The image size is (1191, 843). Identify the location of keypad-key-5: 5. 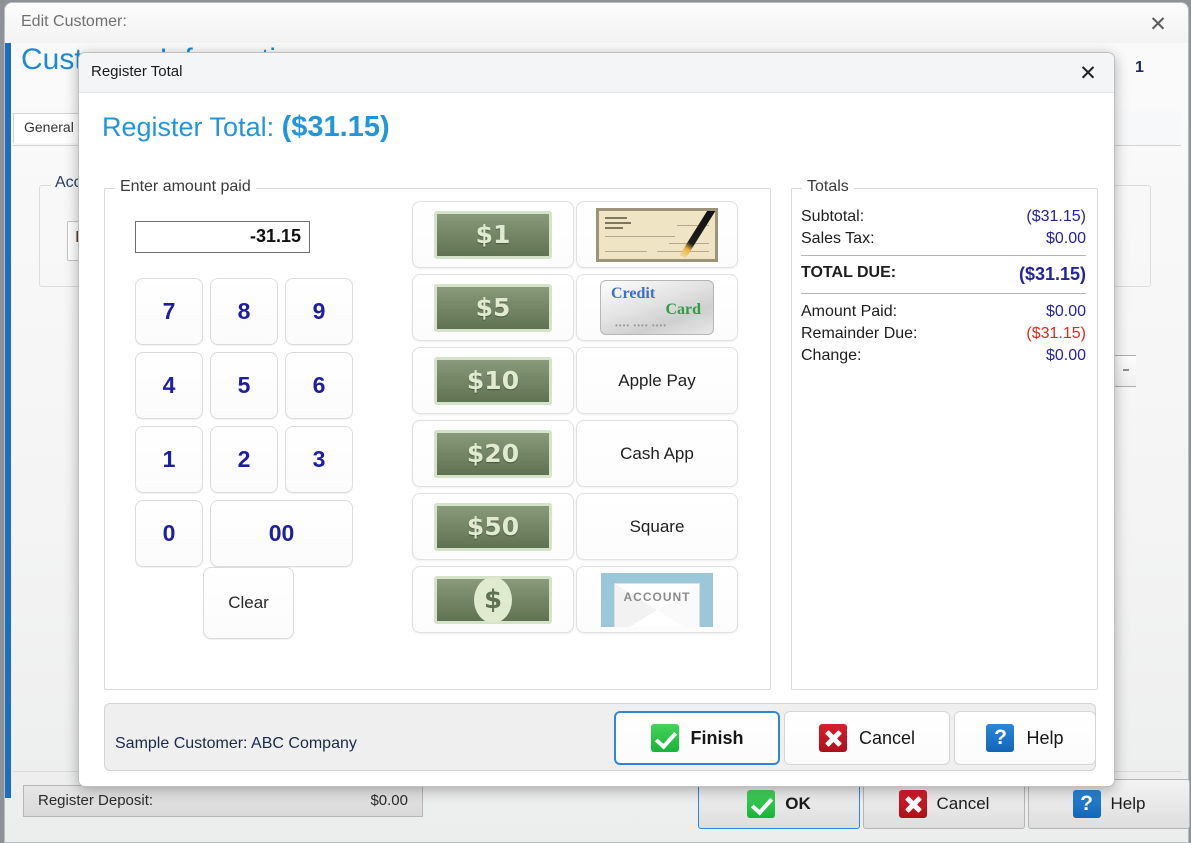
(244, 385).